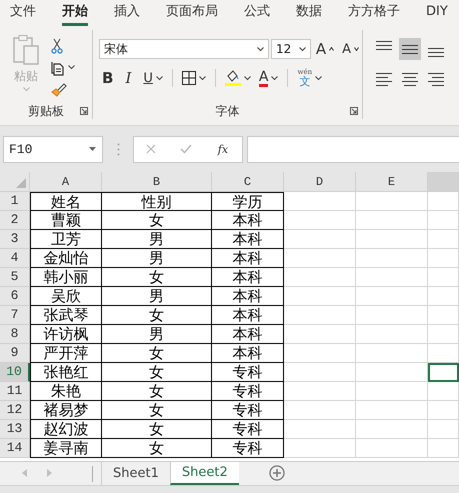 Image resolution: width=459 pixels, height=493 pixels. I want to click on add-sheet-button, so click(276, 473).